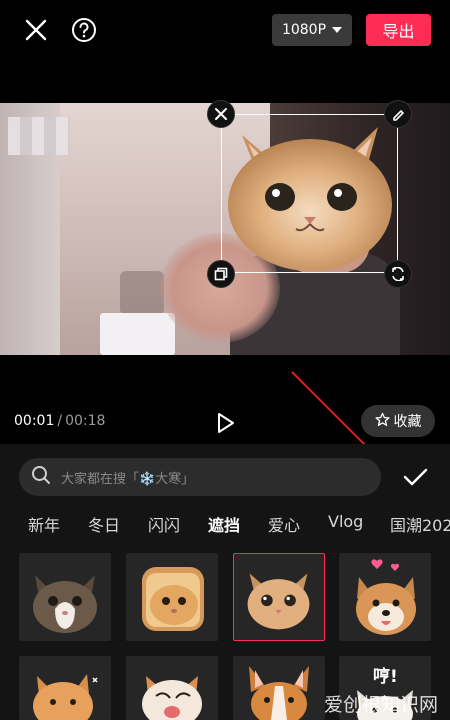 This screenshot has height=720, width=450. Describe the element at coordinates (284, 524) in the screenshot. I see `tab-category: 爱心` at that location.